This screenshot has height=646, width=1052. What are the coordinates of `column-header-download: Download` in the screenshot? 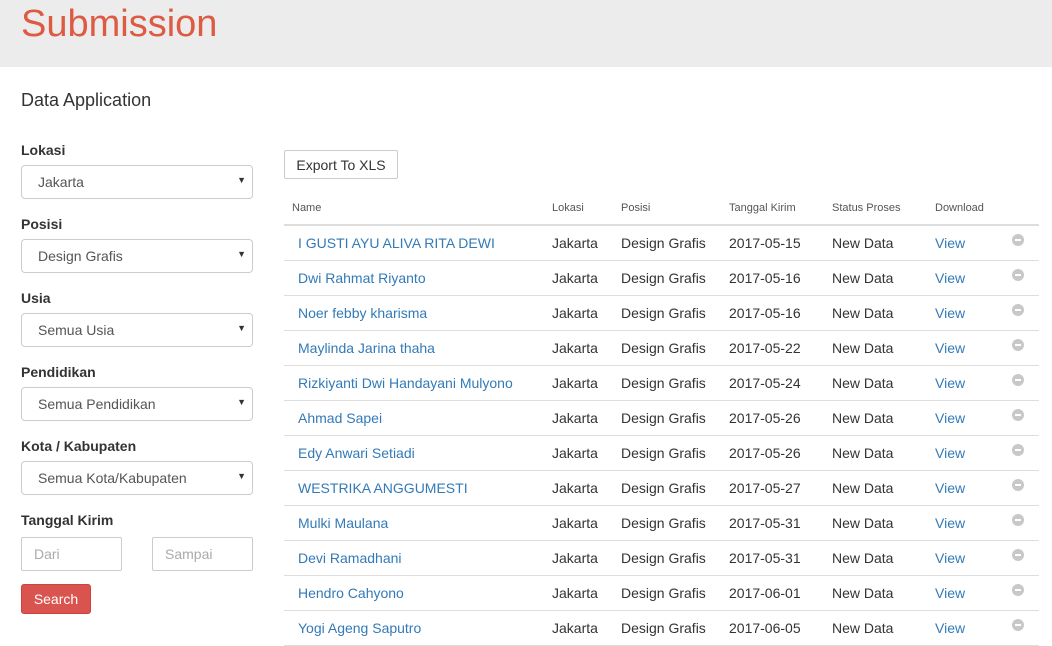 It's located at (965, 208).